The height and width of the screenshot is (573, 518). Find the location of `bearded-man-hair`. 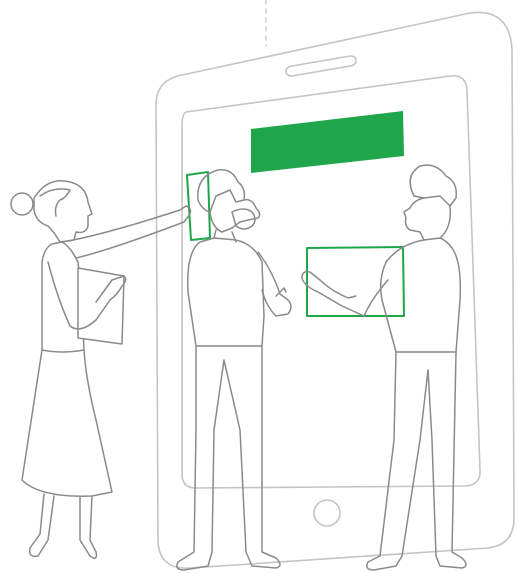

bearded-man-hair is located at coordinates (221, 191).